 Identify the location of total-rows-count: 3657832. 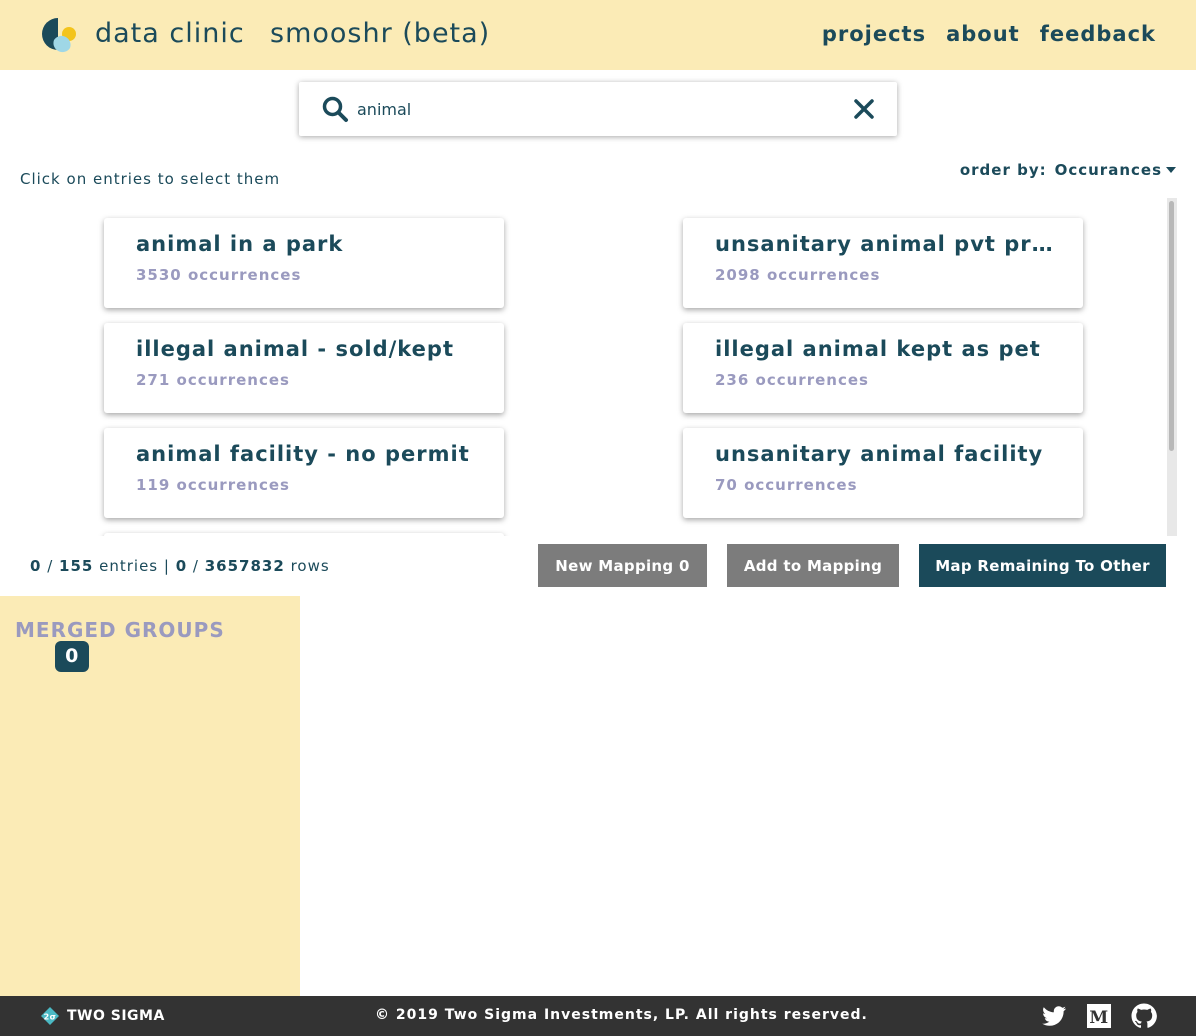
(244, 566).